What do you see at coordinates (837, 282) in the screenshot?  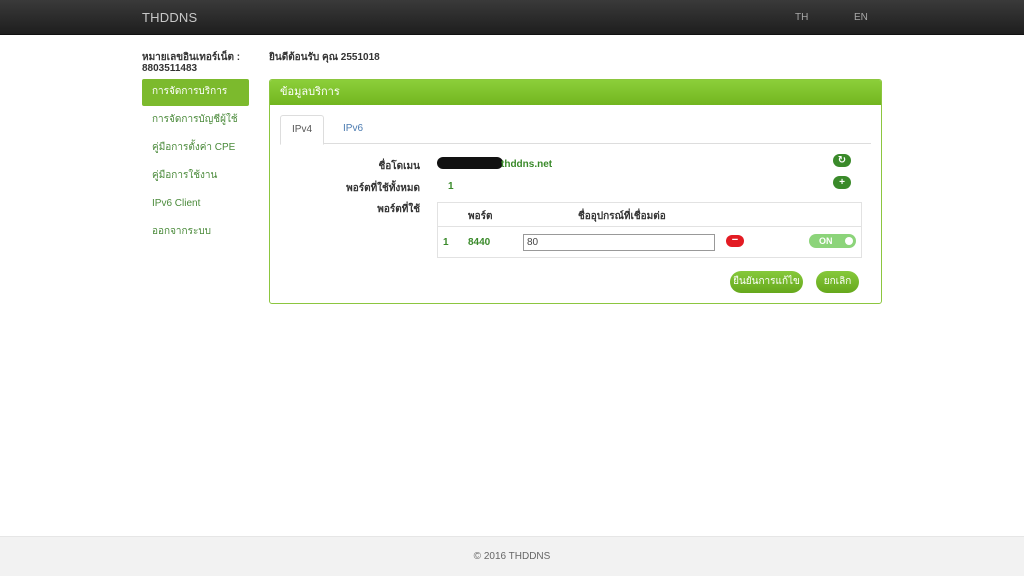 I see `cancel-button: ยกเลิก` at bounding box center [837, 282].